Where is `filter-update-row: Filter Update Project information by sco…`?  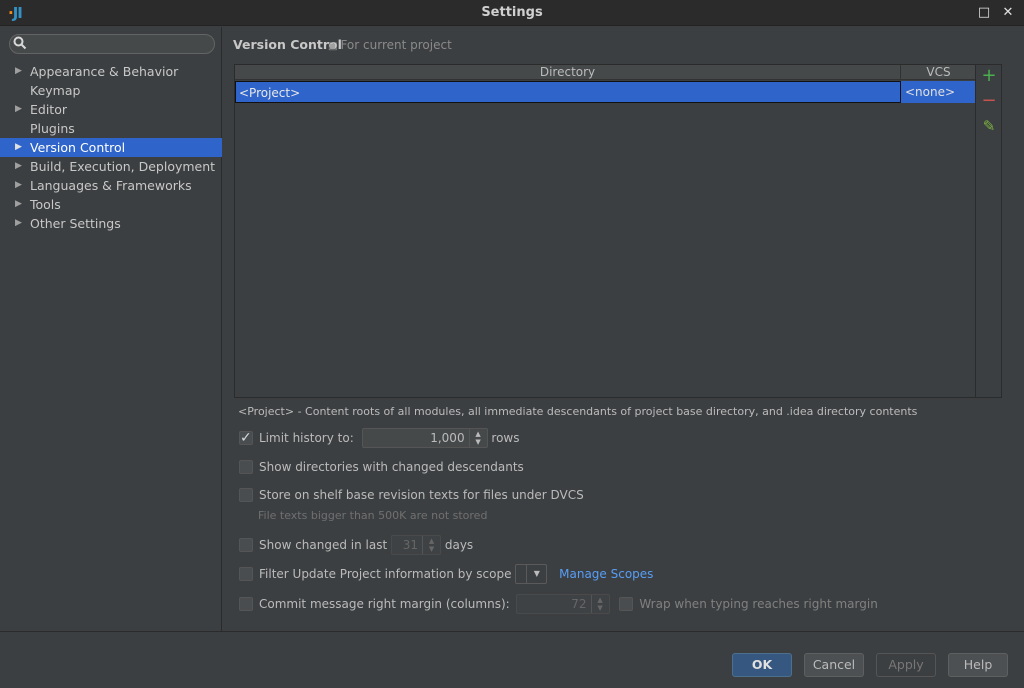 filter-update-row: Filter Update Project information by sco… is located at coordinates (446, 573).